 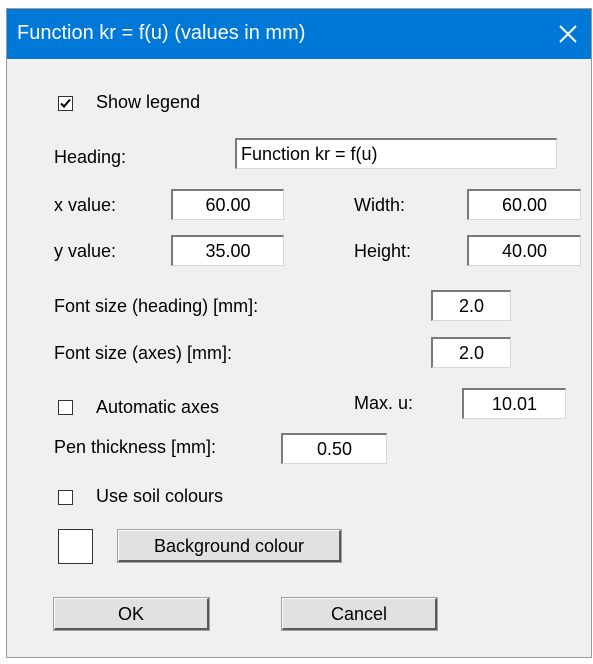 What do you see at coordinates (514, 403) in the screenshot?
I see `max-u-input` at bounding box center [514, 403].